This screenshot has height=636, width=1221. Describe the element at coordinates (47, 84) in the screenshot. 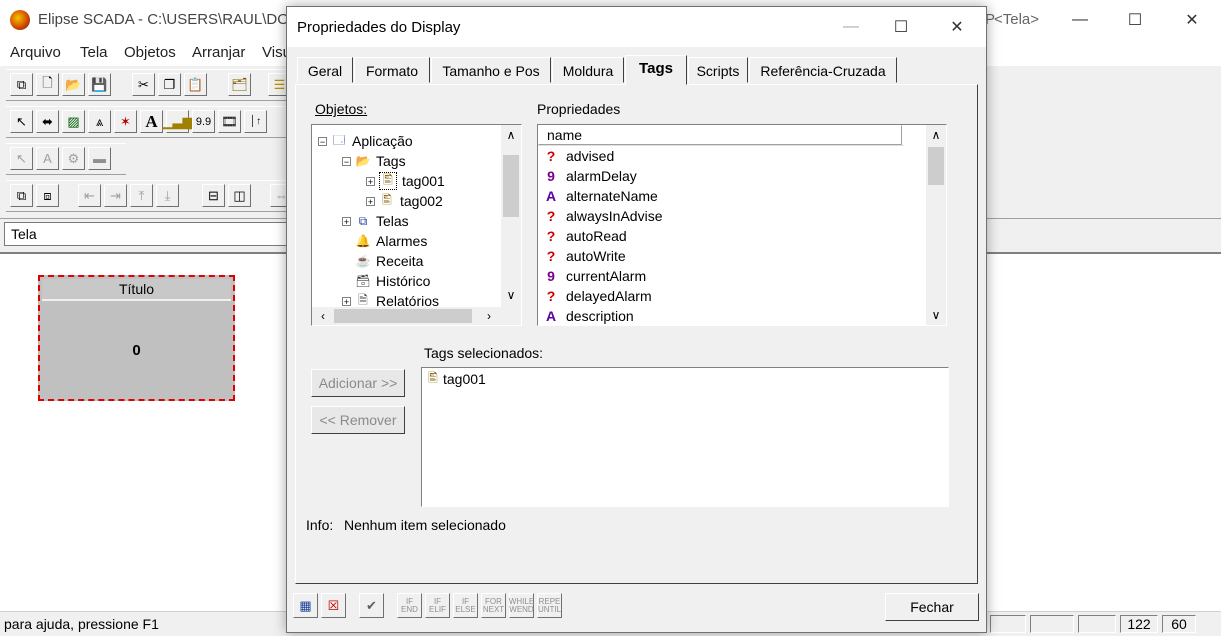

I see `new-file-icon: 🗋` at that location.